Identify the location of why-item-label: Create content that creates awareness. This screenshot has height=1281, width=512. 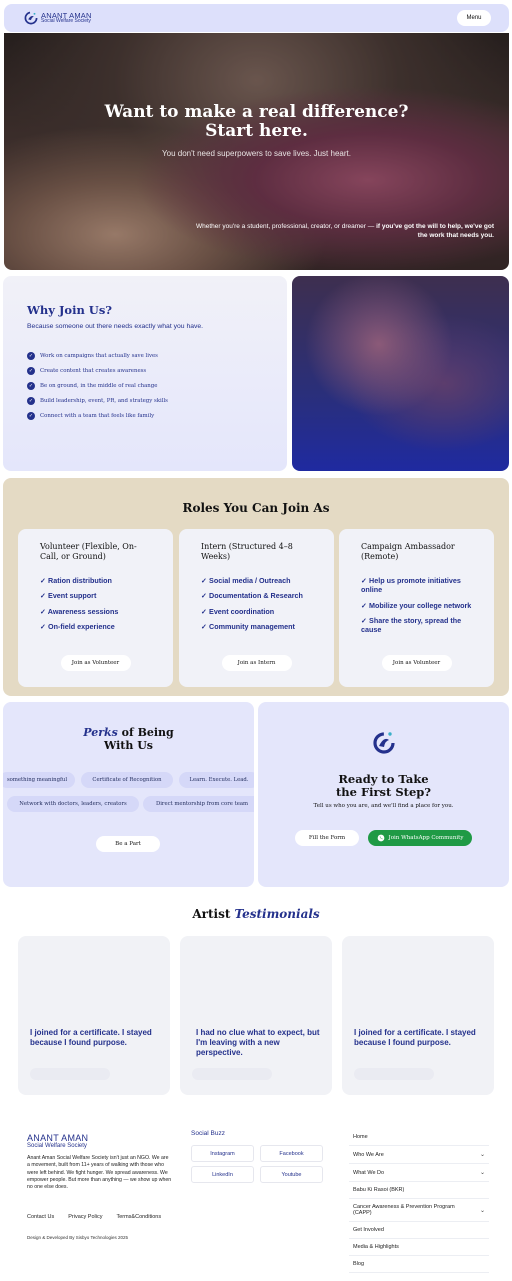
(93, 371).